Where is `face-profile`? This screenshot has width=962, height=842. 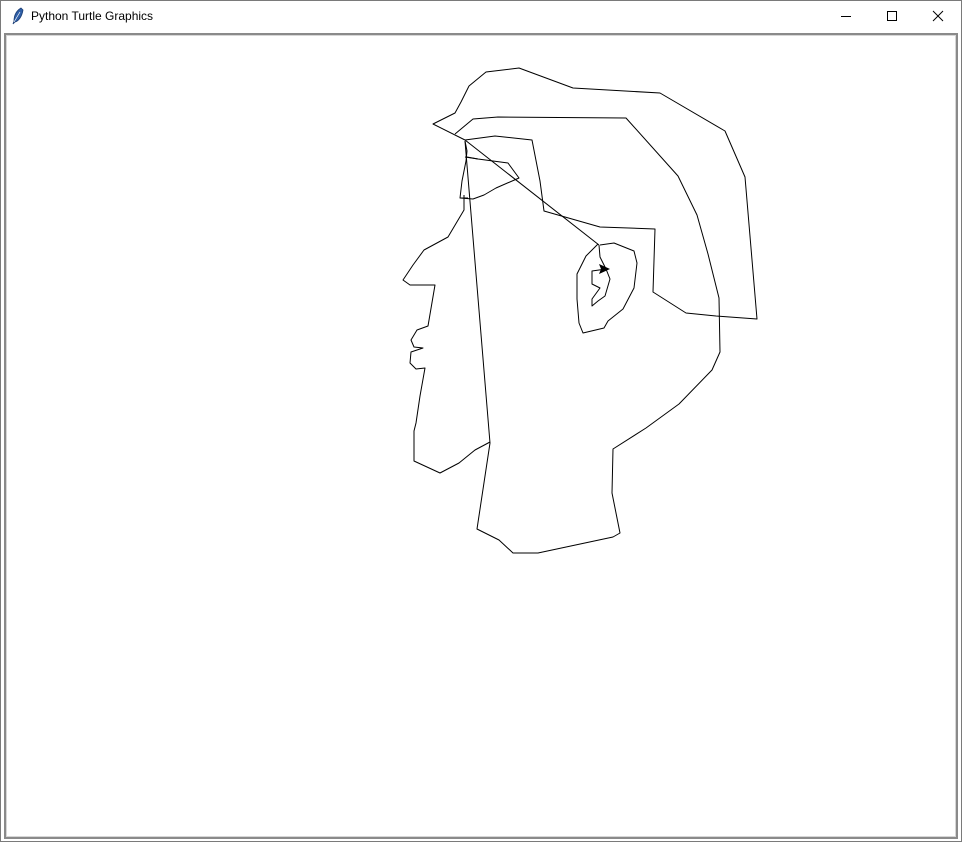
face-profile is located at coordinates (446, 334).